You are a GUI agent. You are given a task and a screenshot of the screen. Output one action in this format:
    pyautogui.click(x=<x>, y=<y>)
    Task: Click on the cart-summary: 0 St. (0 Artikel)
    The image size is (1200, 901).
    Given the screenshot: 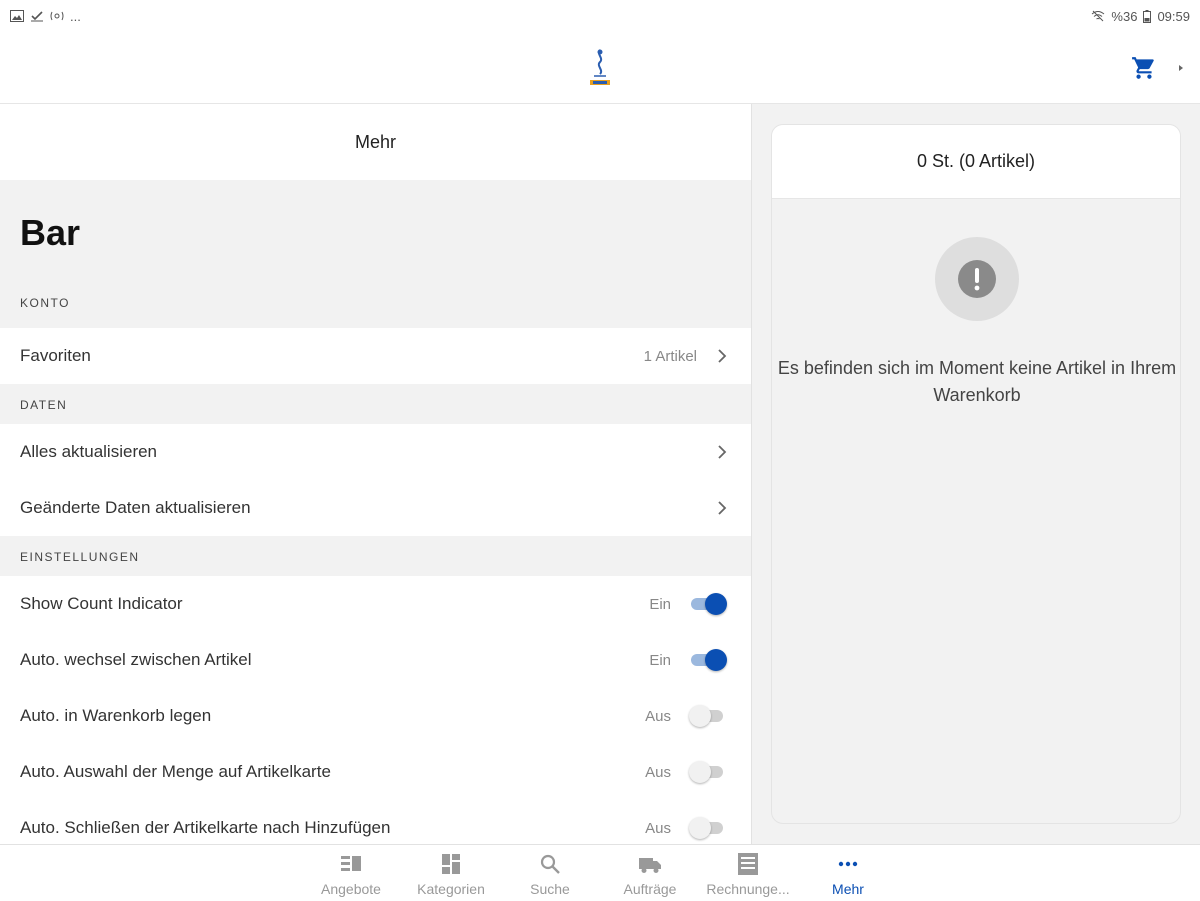 What is the action you would take?
    pyautogui.click(x=976, y=162)
    